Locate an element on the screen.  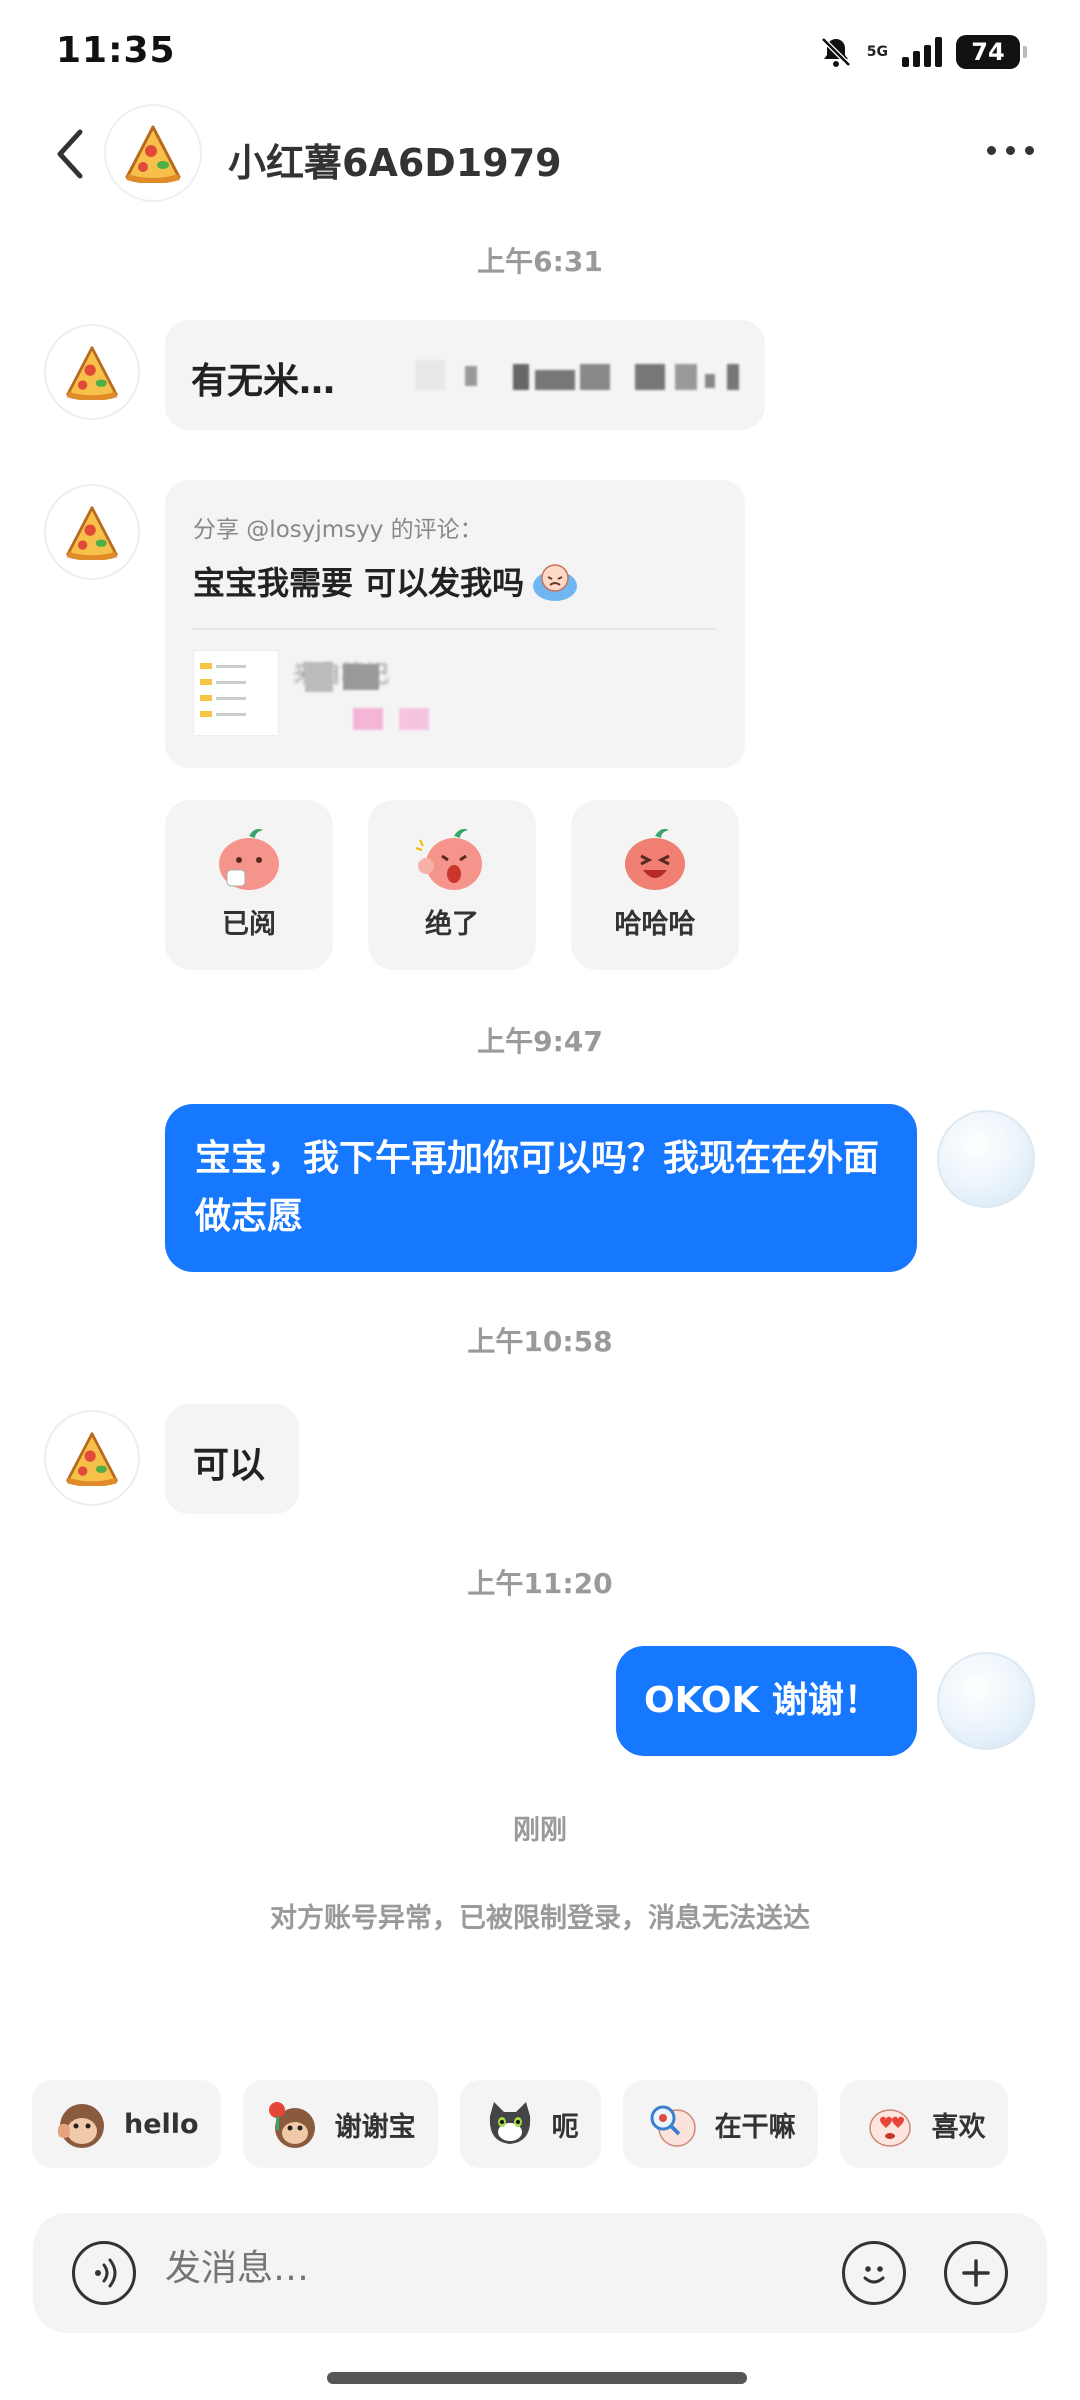
sticker-reply: 哈哈哈 is located at coordinates (655, 885).